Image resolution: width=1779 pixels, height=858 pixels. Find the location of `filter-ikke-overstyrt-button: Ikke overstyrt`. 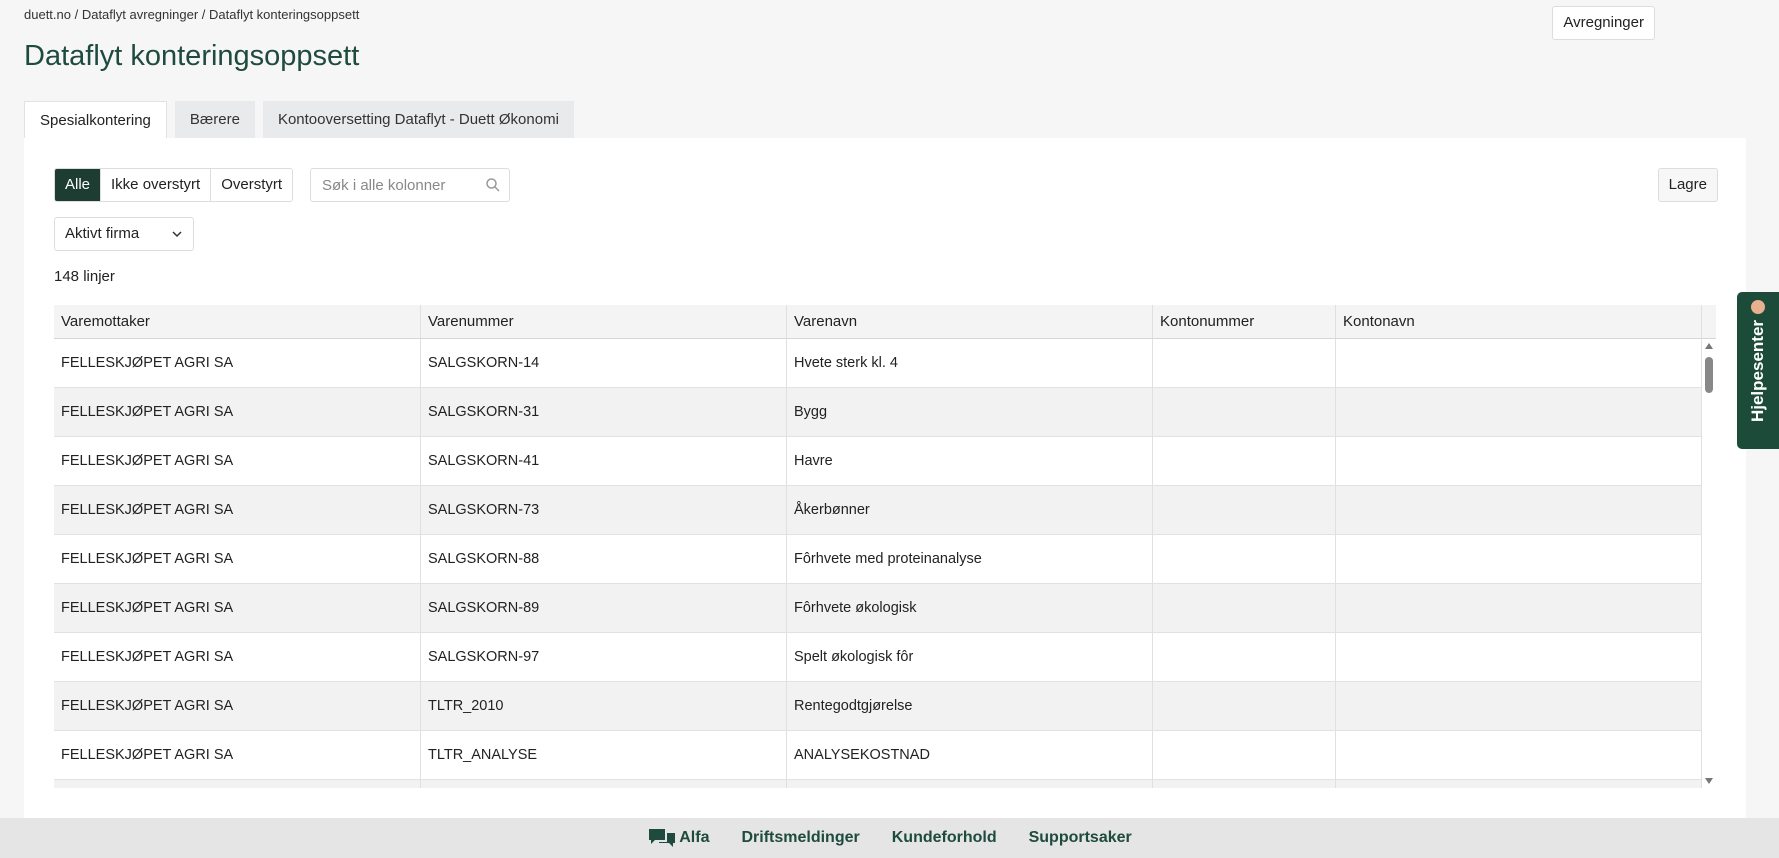

filter-ikke-overstyrt-button: Ikke overstyrt is located at coordinates (156, 185).